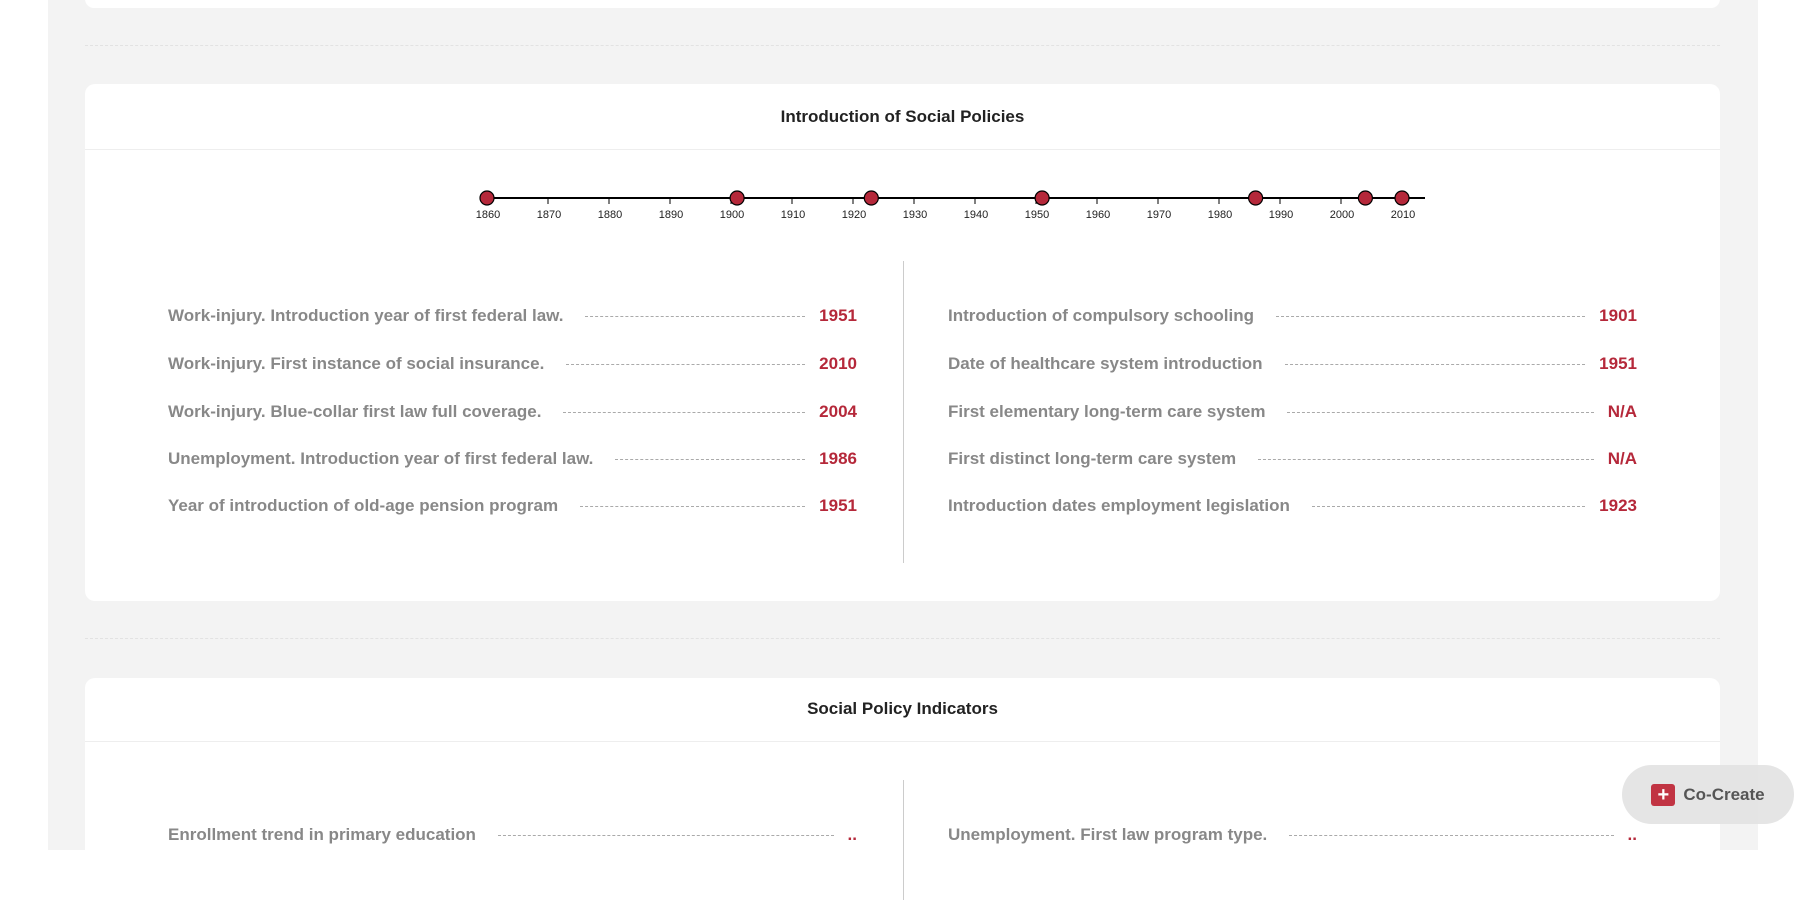 This screenshot has width=1820, height=900. What do you see at coordinates (1098, 215) in the screenshot?
I see `tick-label: 1960` at bounding box center [1098, 215].